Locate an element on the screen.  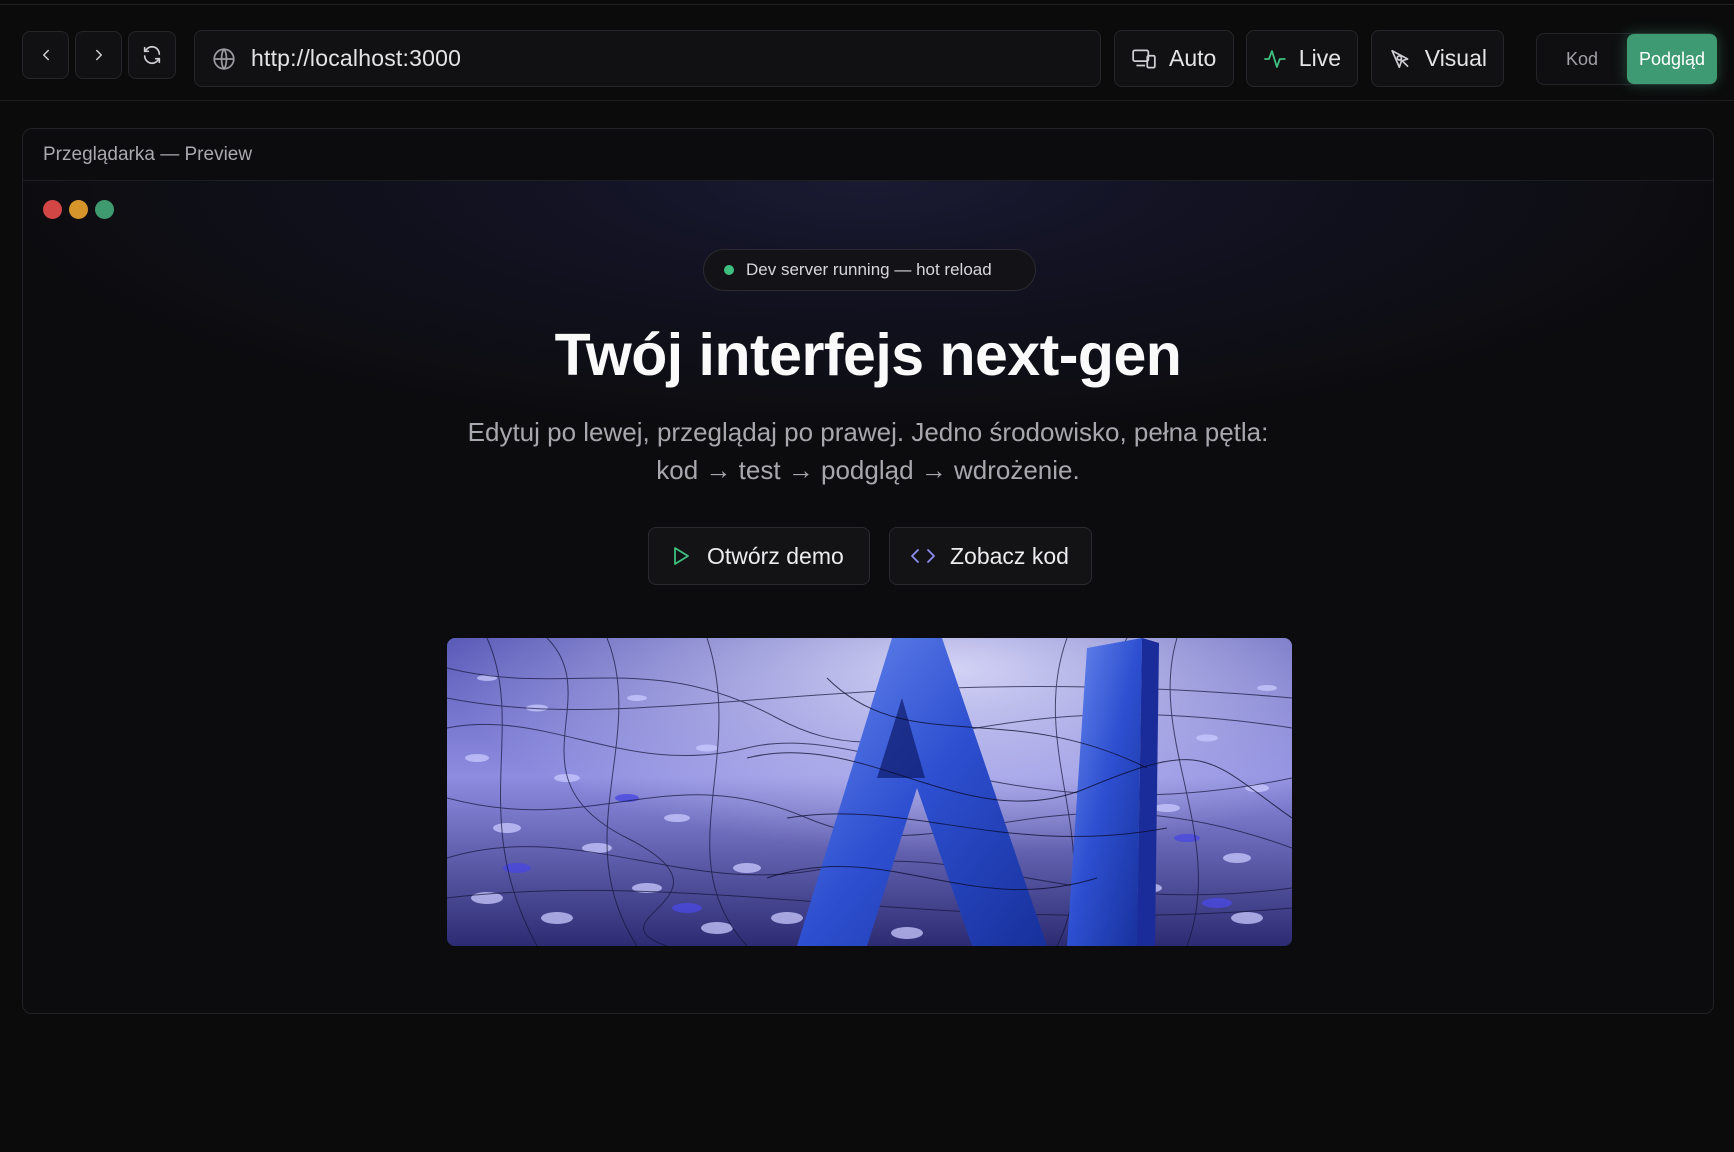
code-icon is located at coordinates (923, 556).